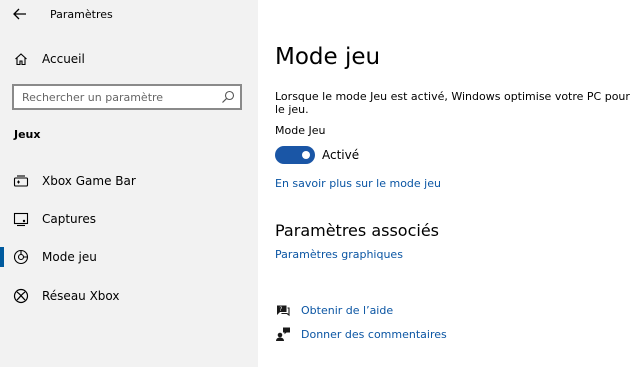  What do you see at coordinates (81, 14) in the screenshot?
I see `app-title: Paramètres` at bounding box center [81, 14].